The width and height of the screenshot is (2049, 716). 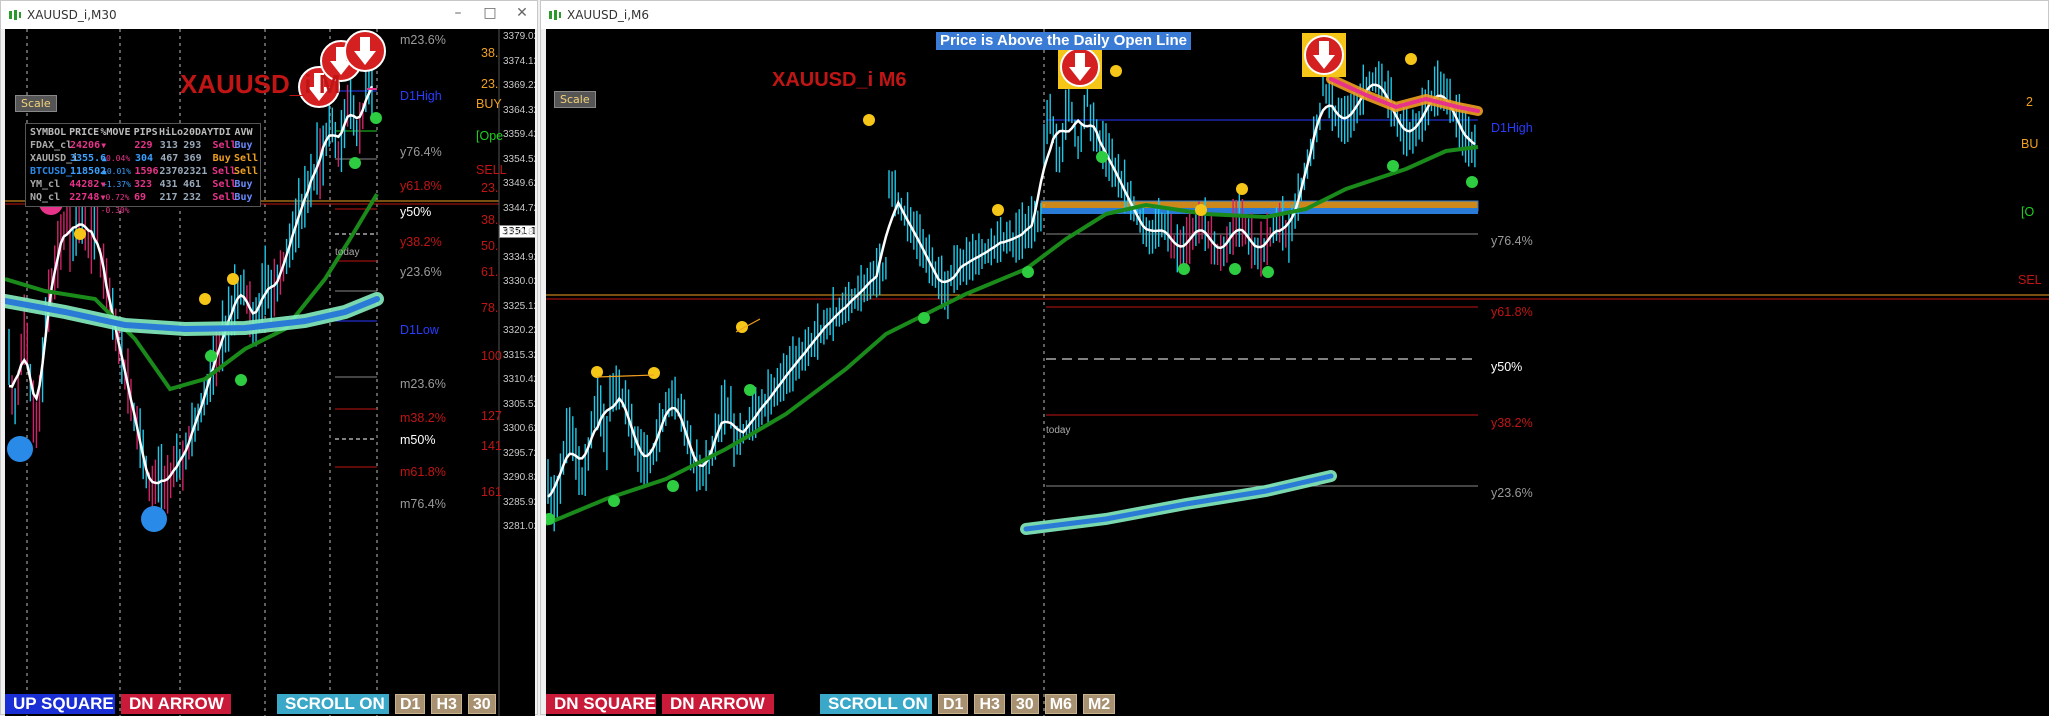 I want to click on price-axis-label: 3369.22, so click(x=519, y=85).